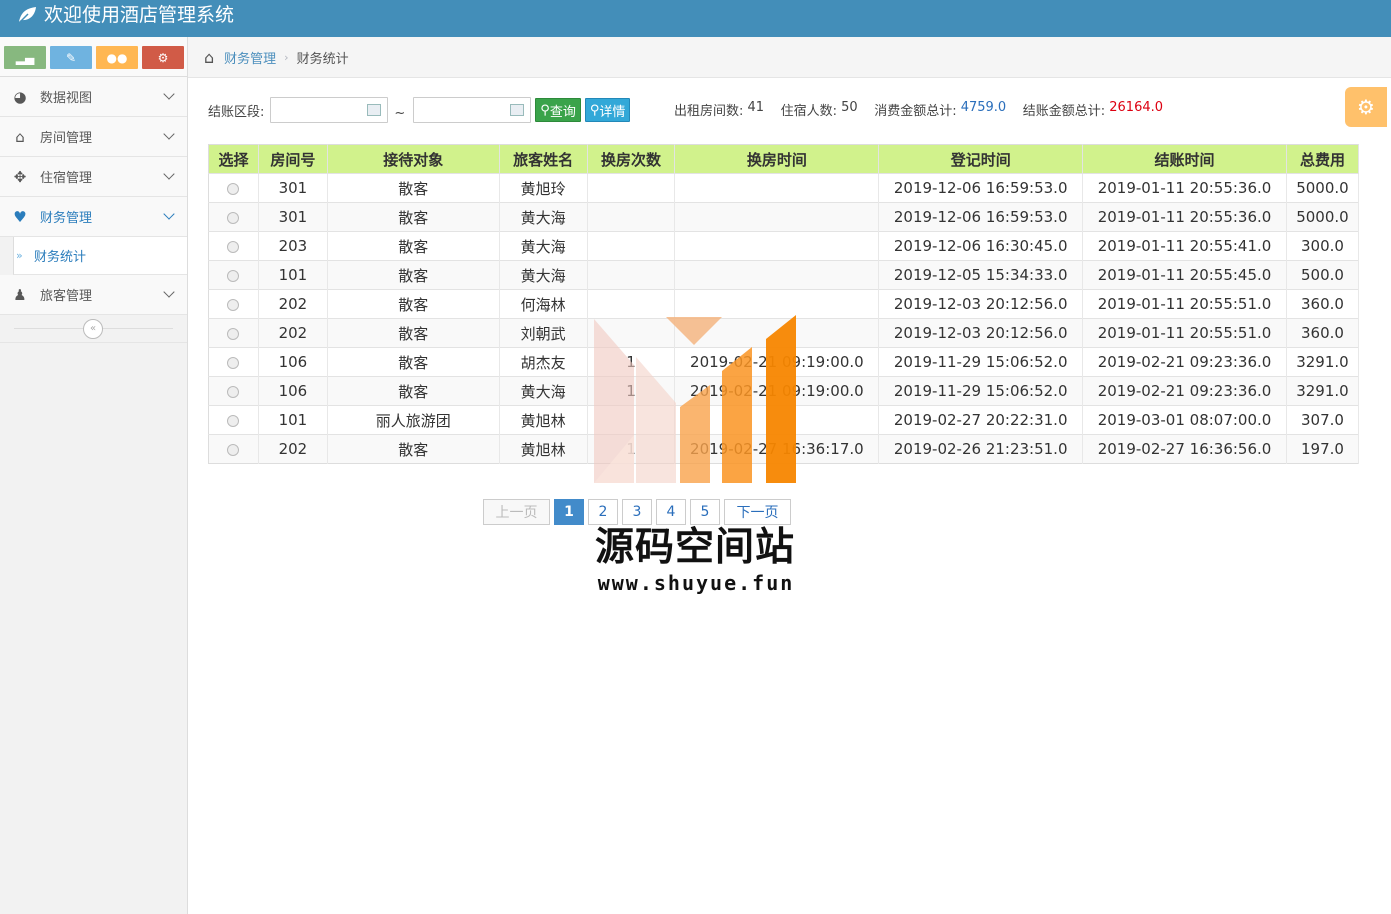  What do you see at coordinates (981, 159) in the screenshot?
I see `column-header: 登记时间` at bounding box center [981, 159].